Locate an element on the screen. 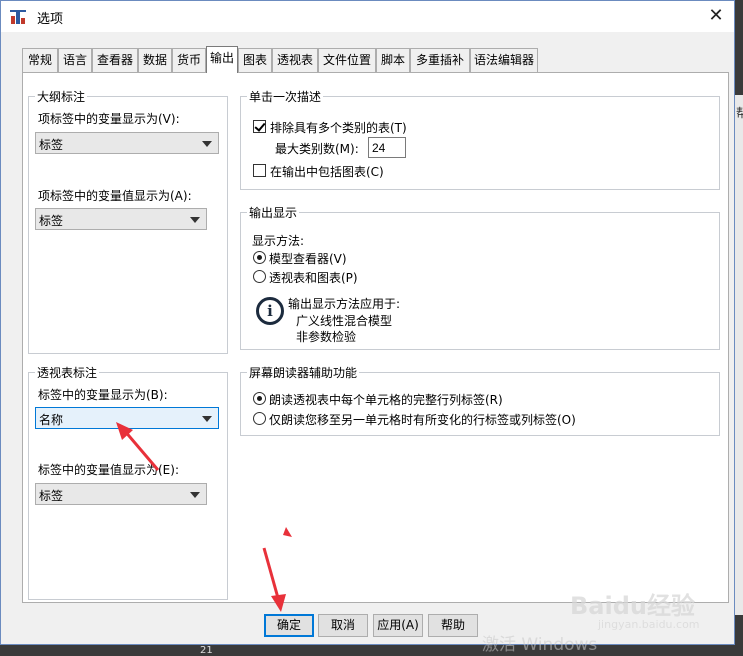 This screenshot has height=656, width=743. tab-output: 输出 is located at coordinates (222, 59).